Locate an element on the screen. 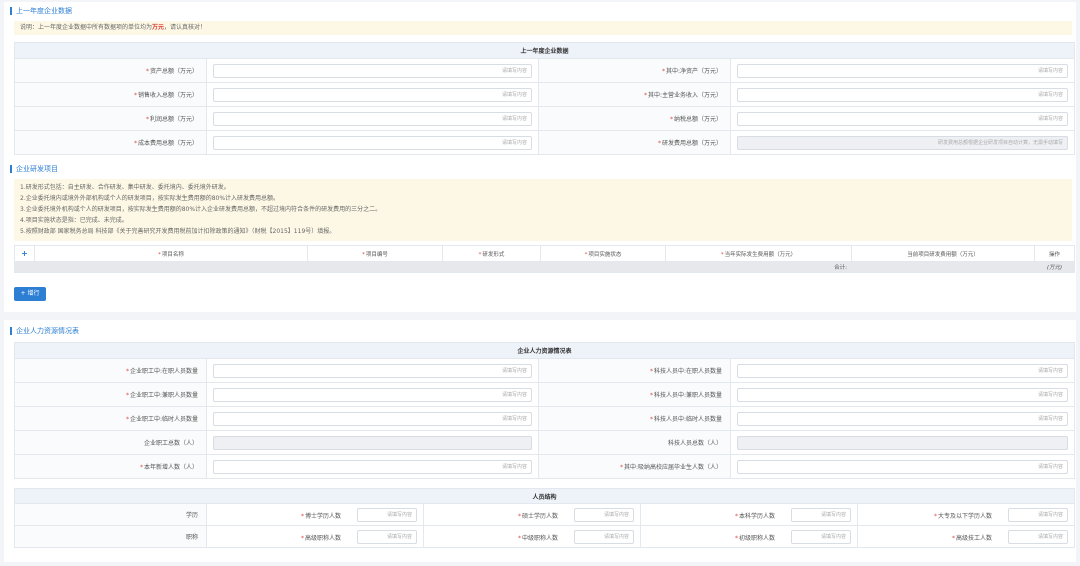 This screenshot has height=566, width=1080. bachelor-count-input: 请填写内容 is located at coordinates (821, 515).